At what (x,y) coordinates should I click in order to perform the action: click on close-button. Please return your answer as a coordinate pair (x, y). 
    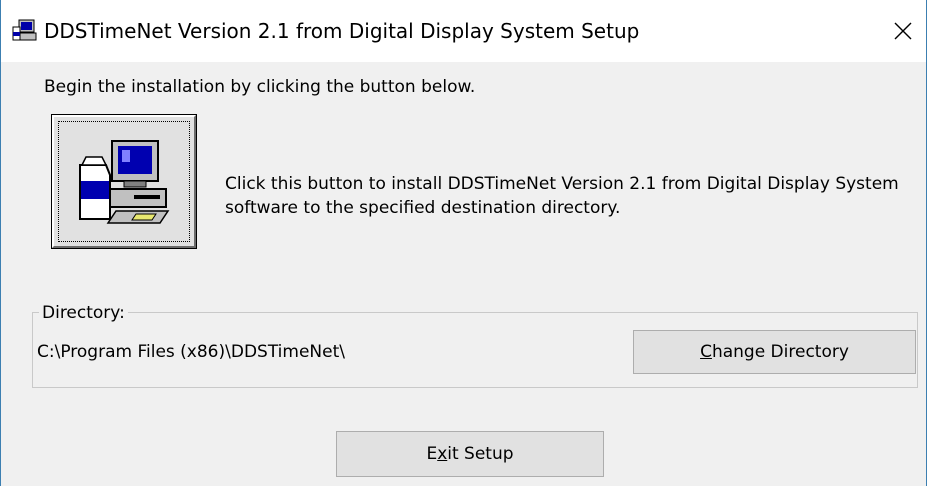
    Looking at the image, I should click on (903, 31).